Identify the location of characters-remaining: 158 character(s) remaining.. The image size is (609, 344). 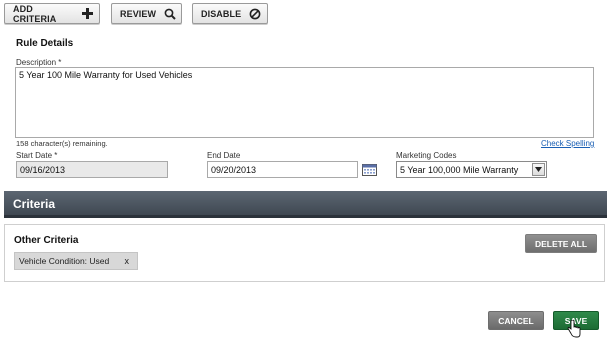
(62, 143).